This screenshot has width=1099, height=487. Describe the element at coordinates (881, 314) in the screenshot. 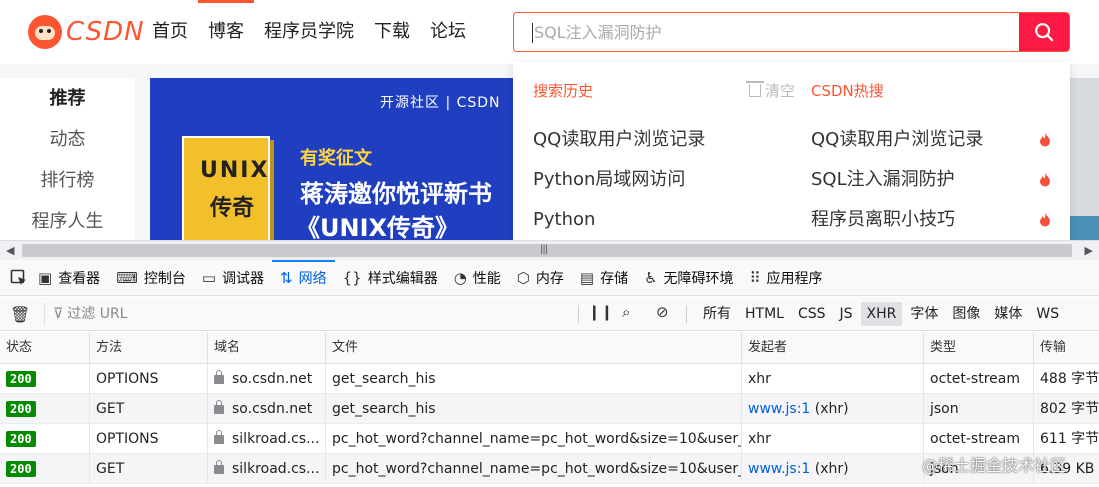

I see `filter-xhr: XHR` at that location.